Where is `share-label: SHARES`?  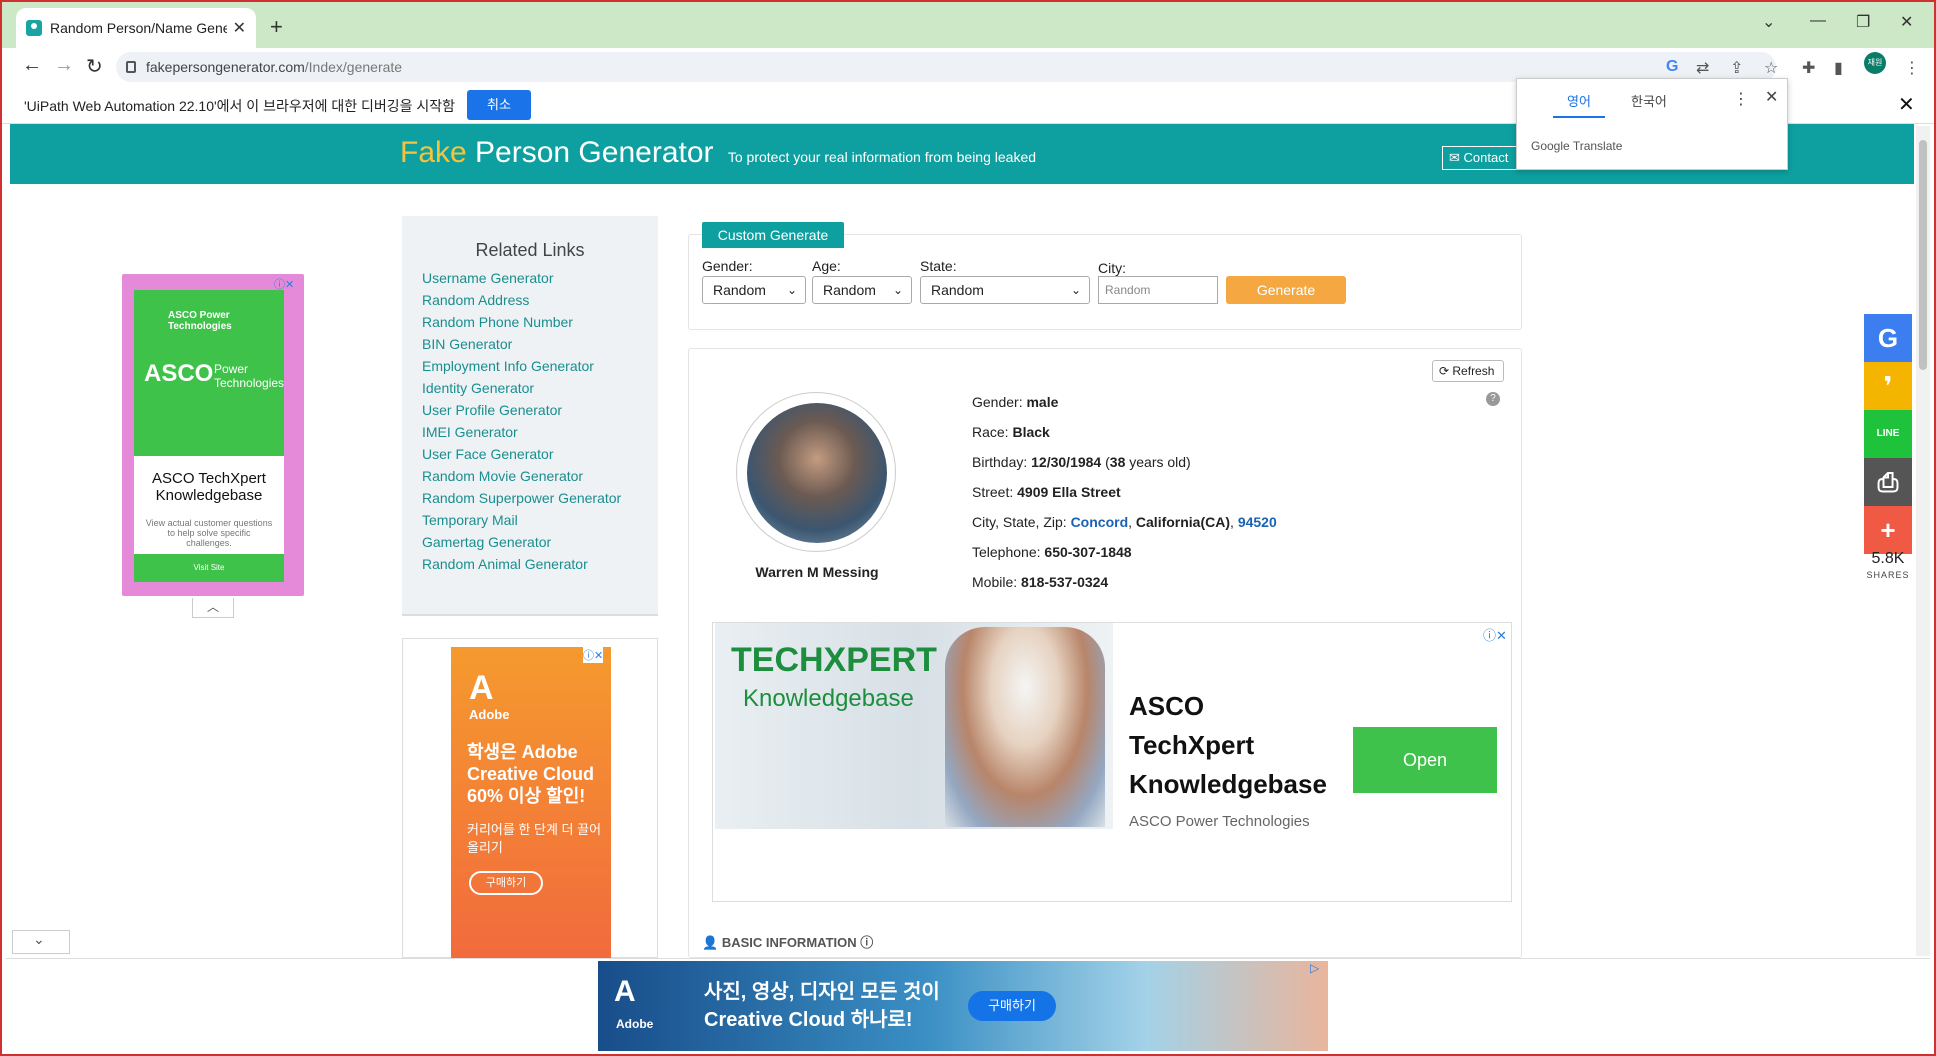 share-label: SHARES is located at coordinates (1888, 575).